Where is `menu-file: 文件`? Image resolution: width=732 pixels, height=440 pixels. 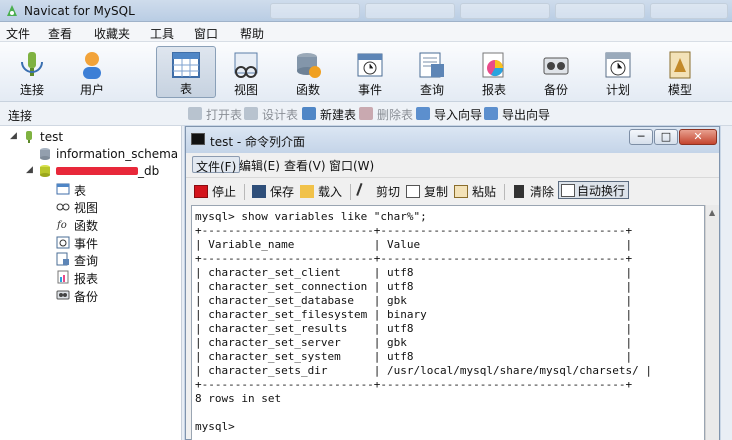 menu-file: 文件 is located at coordinates (18, 33).